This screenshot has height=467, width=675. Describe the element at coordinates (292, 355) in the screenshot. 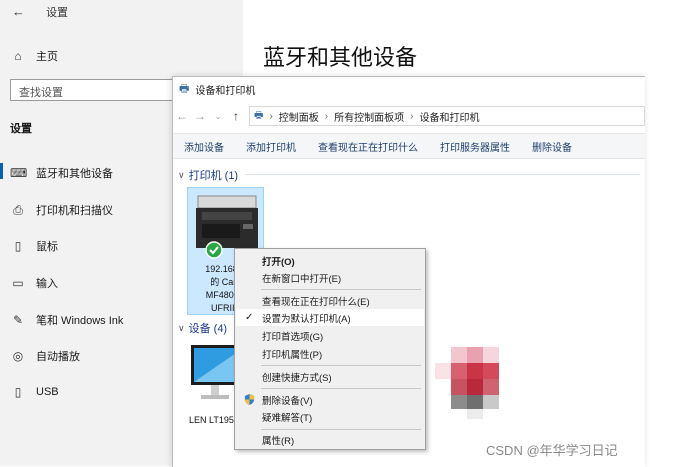

I see `menu-item-label: 打印机属性(P)` at that location.